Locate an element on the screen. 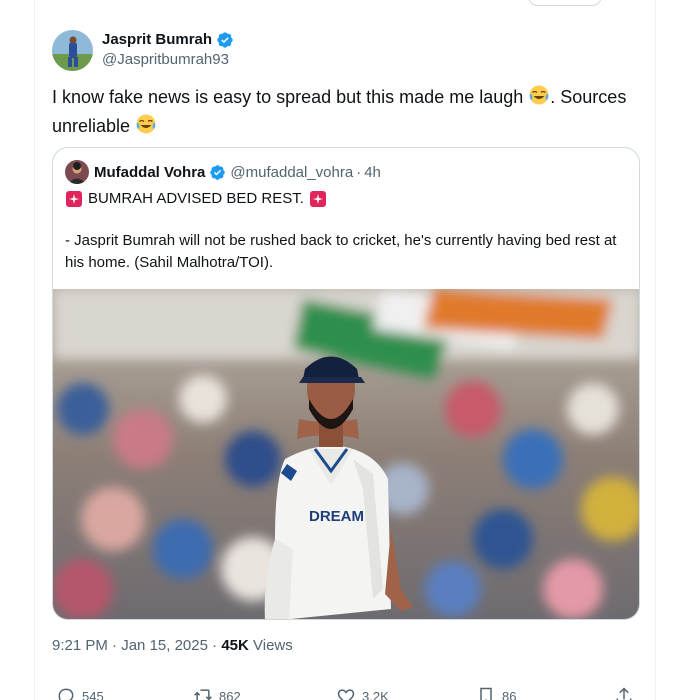 Image resolution: width=700 pixels, height=700 pixels. heart-icon is located at coordinates (346, 694).